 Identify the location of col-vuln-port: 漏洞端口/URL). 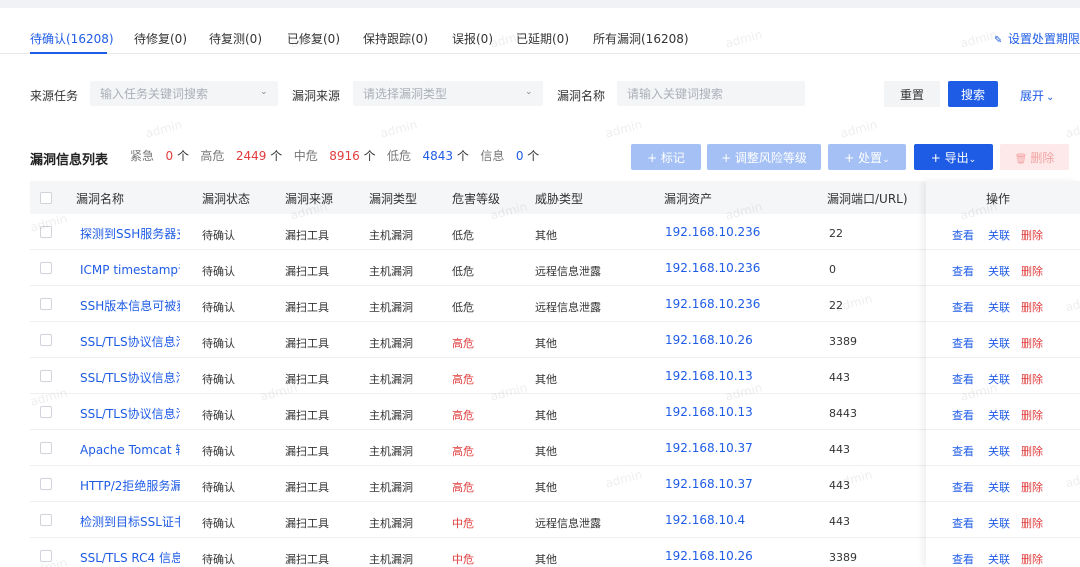
(867, 198).